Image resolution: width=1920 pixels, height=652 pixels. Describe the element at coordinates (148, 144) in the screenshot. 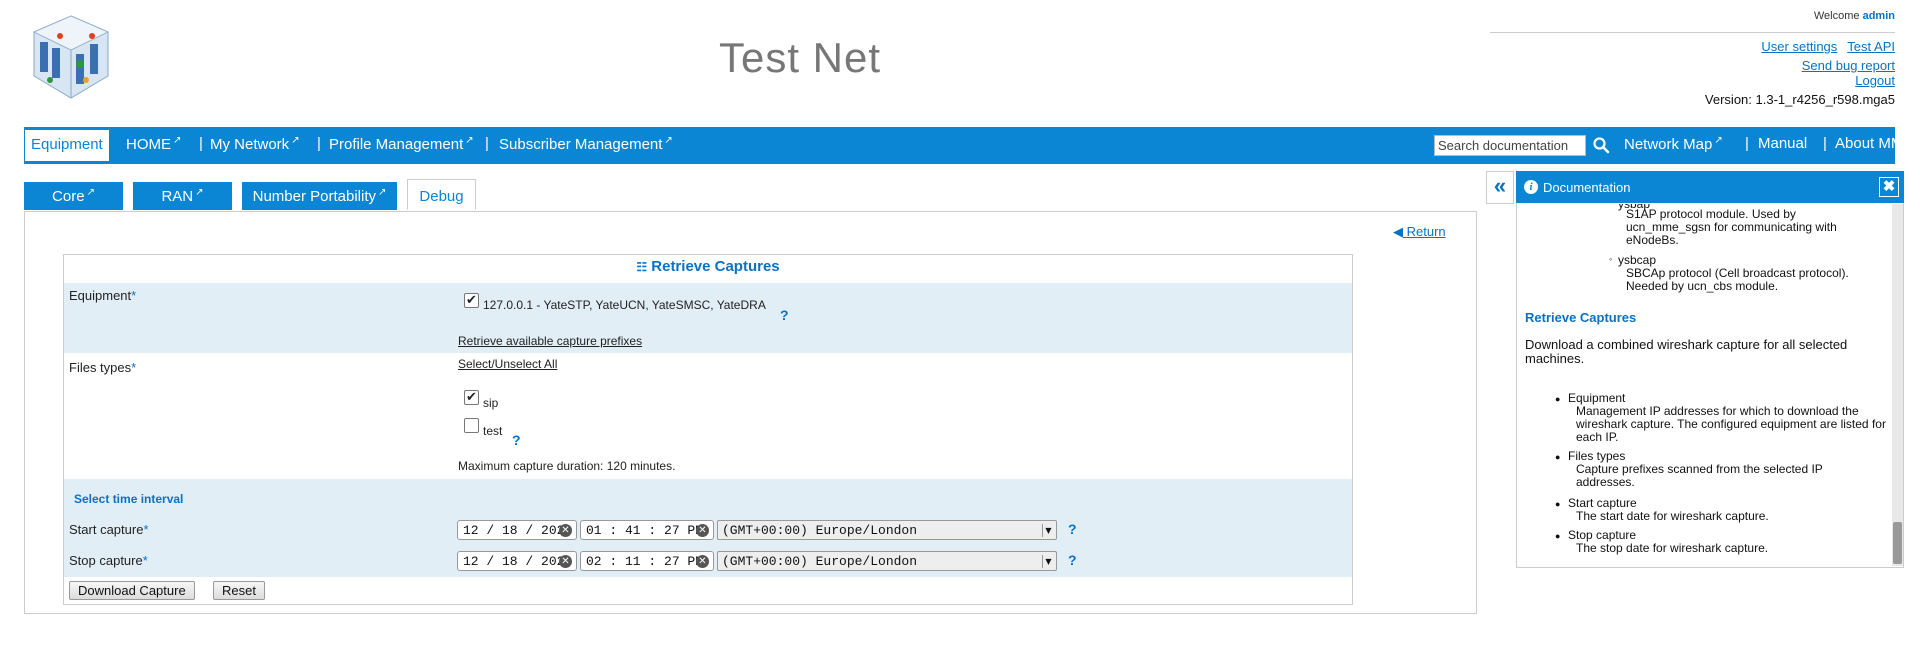

I see `nav-home-label: HOME` at that location.